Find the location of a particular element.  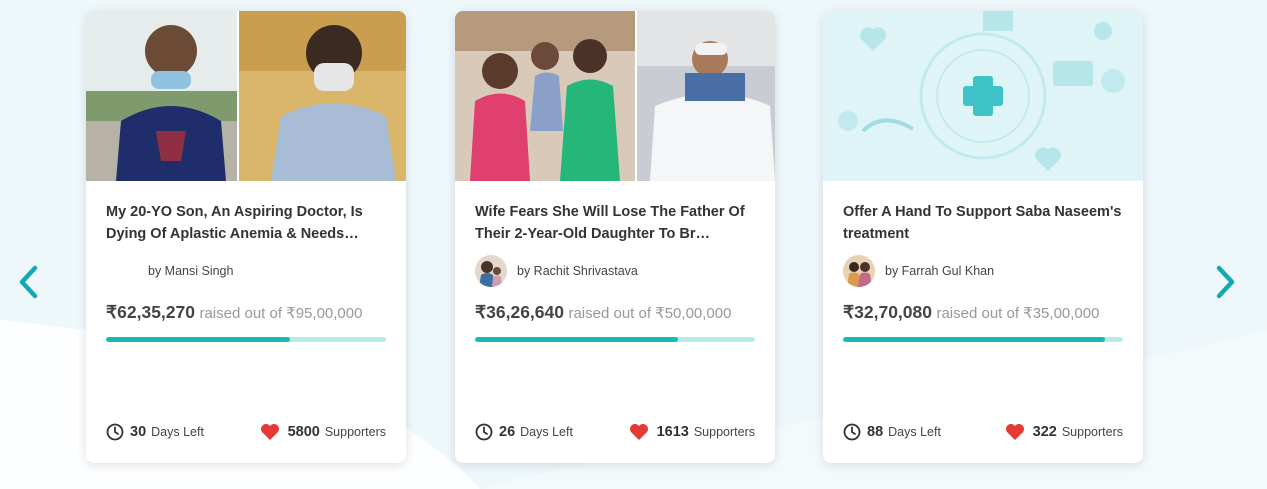

supporters: 5800 Supporters is located at coordinates (323, 432).